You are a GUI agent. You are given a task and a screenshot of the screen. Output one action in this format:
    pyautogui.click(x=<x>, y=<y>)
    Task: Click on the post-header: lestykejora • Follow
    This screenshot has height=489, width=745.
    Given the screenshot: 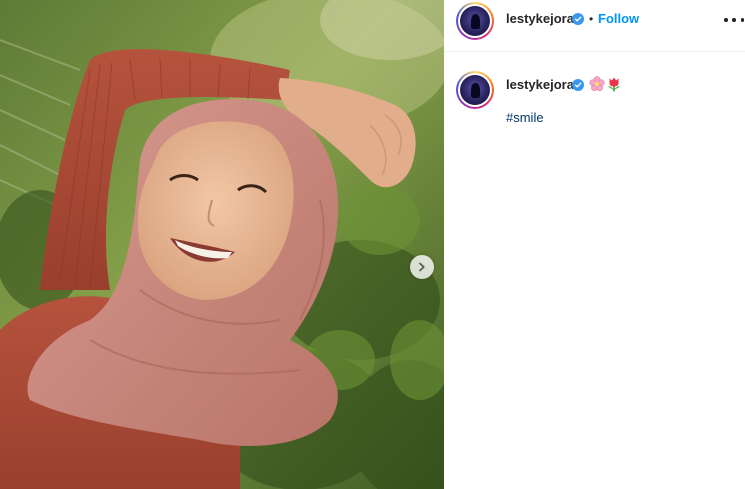 What is the action you would take?
    pyautogui.click(x=594, y=26)
    